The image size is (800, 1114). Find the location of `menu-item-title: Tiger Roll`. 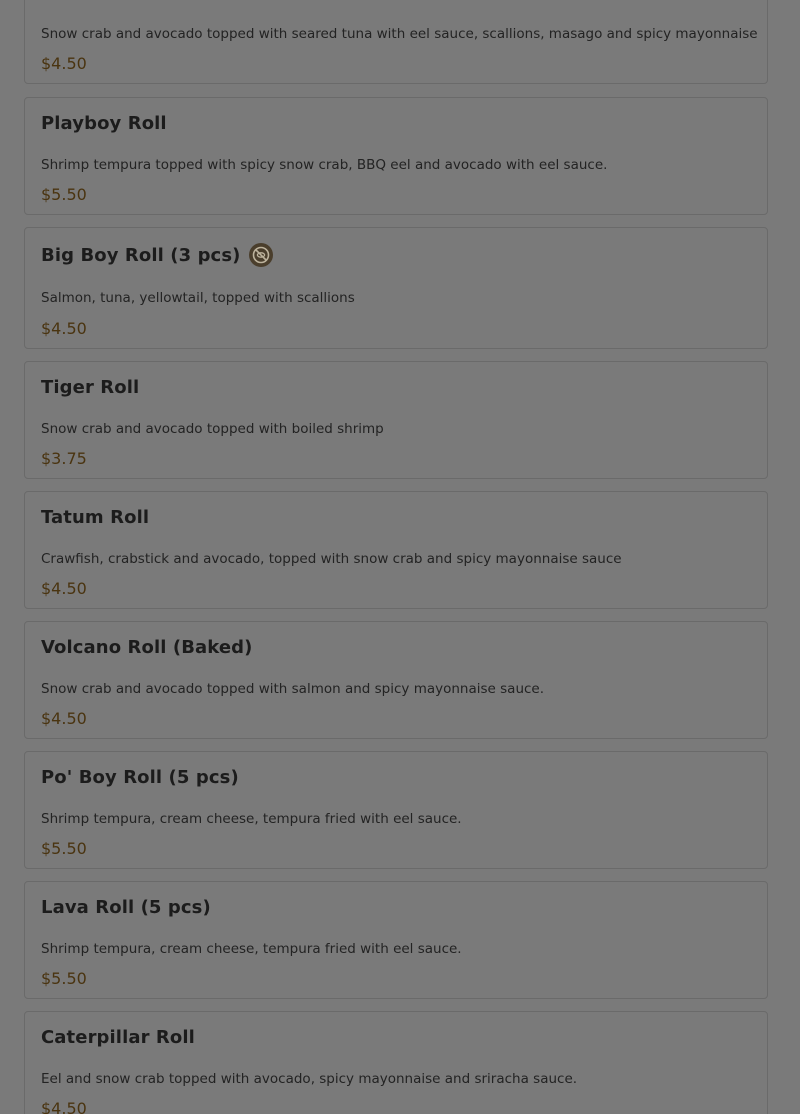

menu-item-title: Tiger Roll is located at coordinates (90, 387).